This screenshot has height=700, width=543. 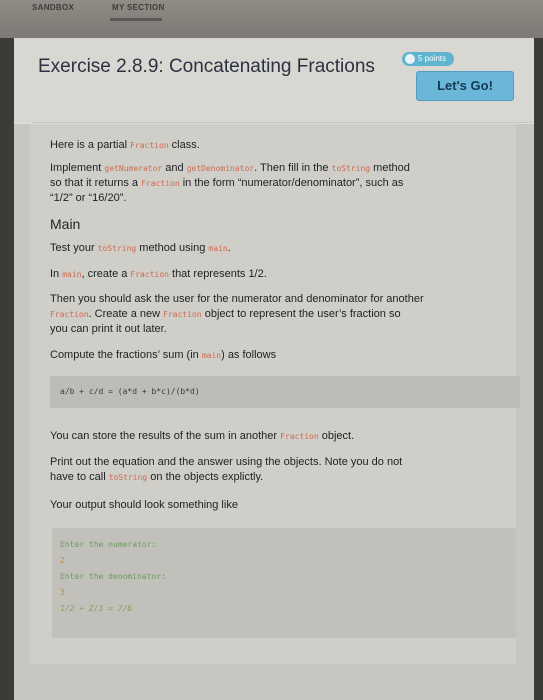 What do you see at coordinates (108, 544) in the screenshot?
I see `output-prompt-numerator: Enter the numerator:` at bounding box center [108, 544].